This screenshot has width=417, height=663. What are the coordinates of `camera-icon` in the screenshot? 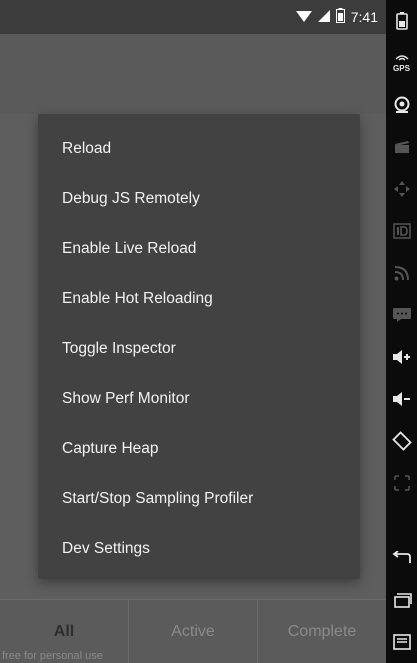 It's located at (401, 105).